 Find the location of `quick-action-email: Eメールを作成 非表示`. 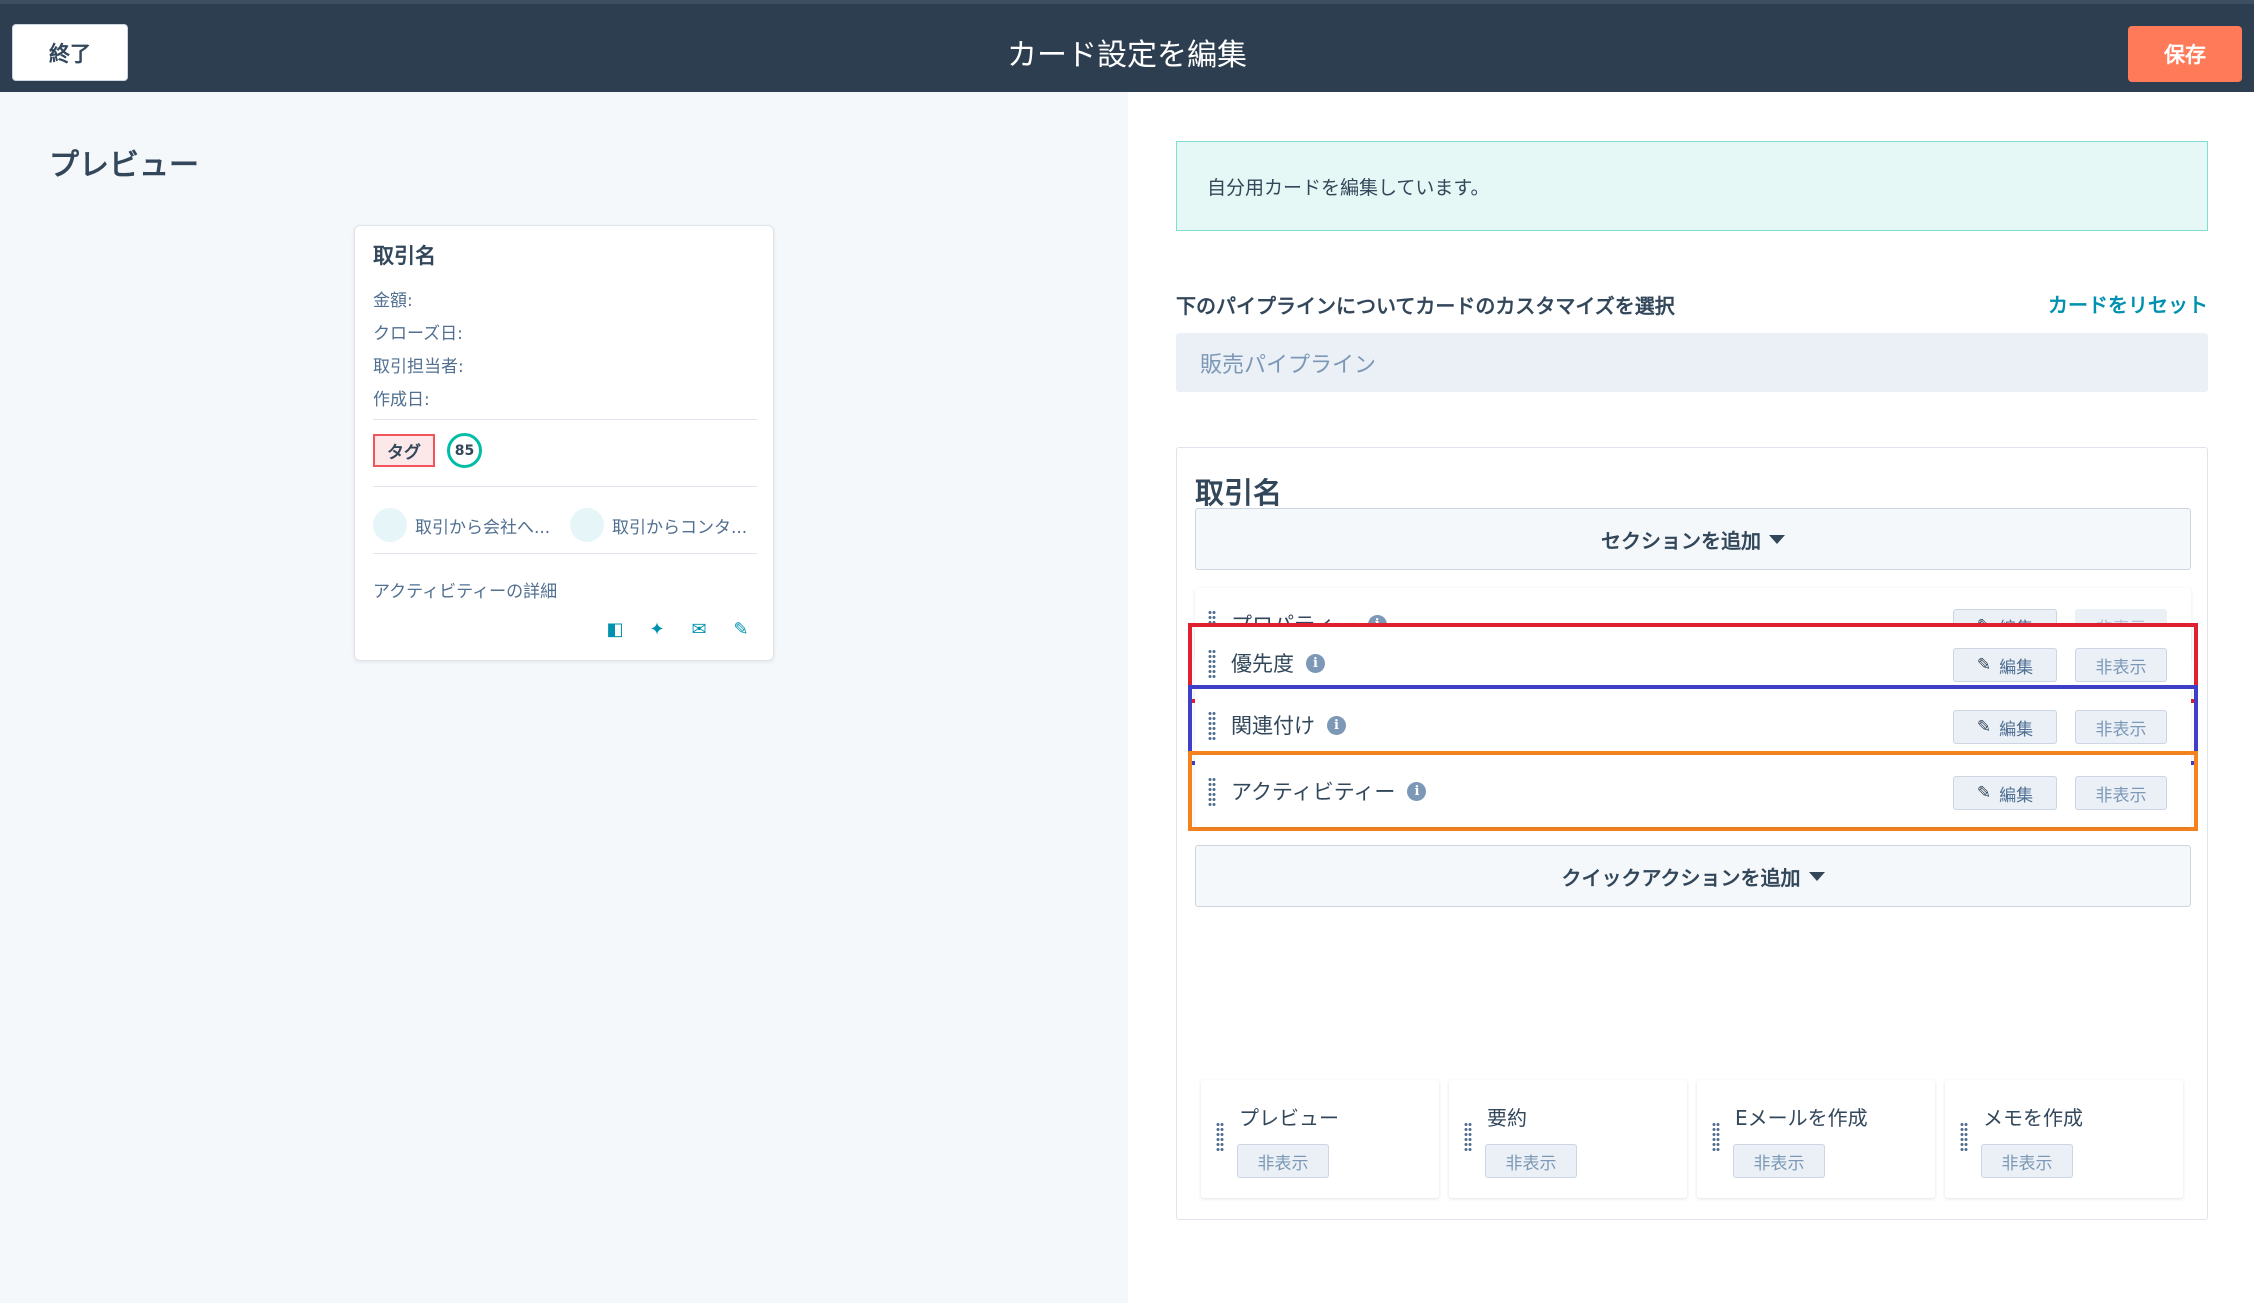

quick-action-email: Eメールを作成 非表示 is located at coordinates (1816, 1139).